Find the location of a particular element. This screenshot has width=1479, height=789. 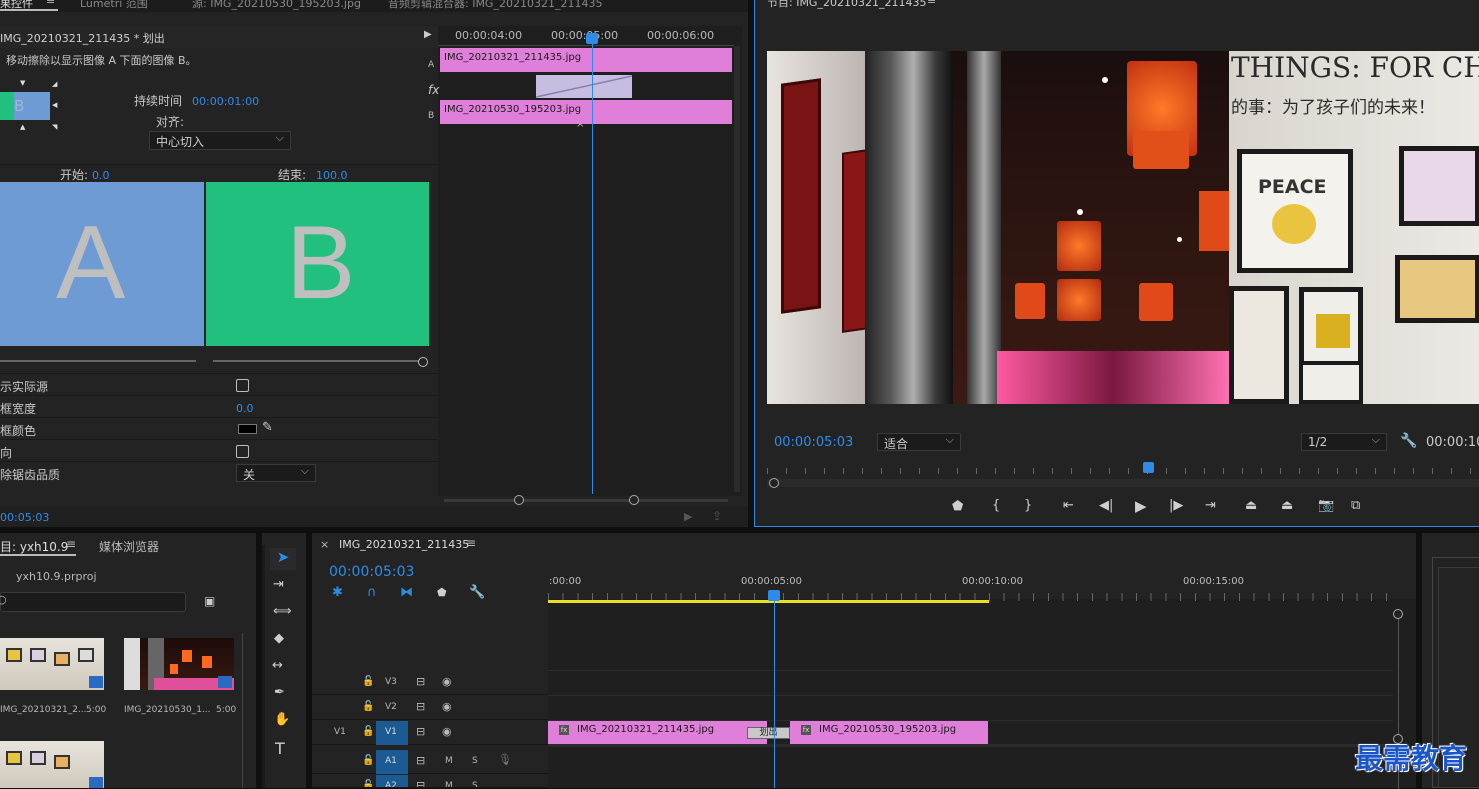

step-forward-icon: |▶ is located at coordinates (1176, 505).